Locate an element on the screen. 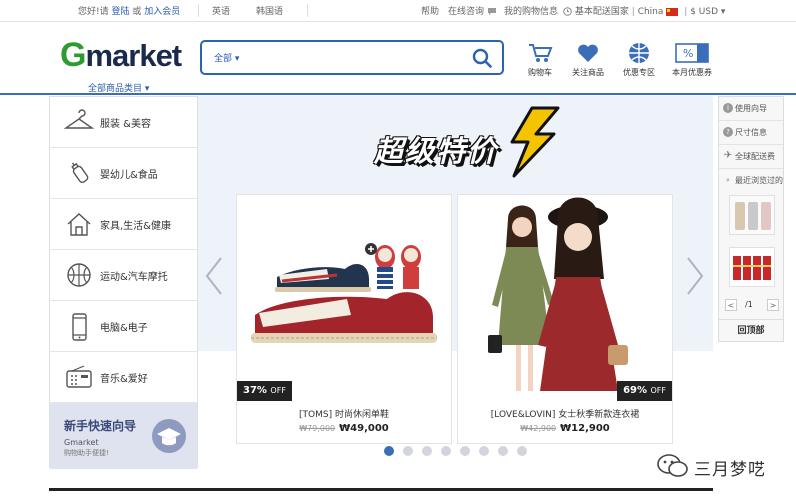 This screenshot has width=796, height=500. china-flag-icon is located at coordinates (672, 11).